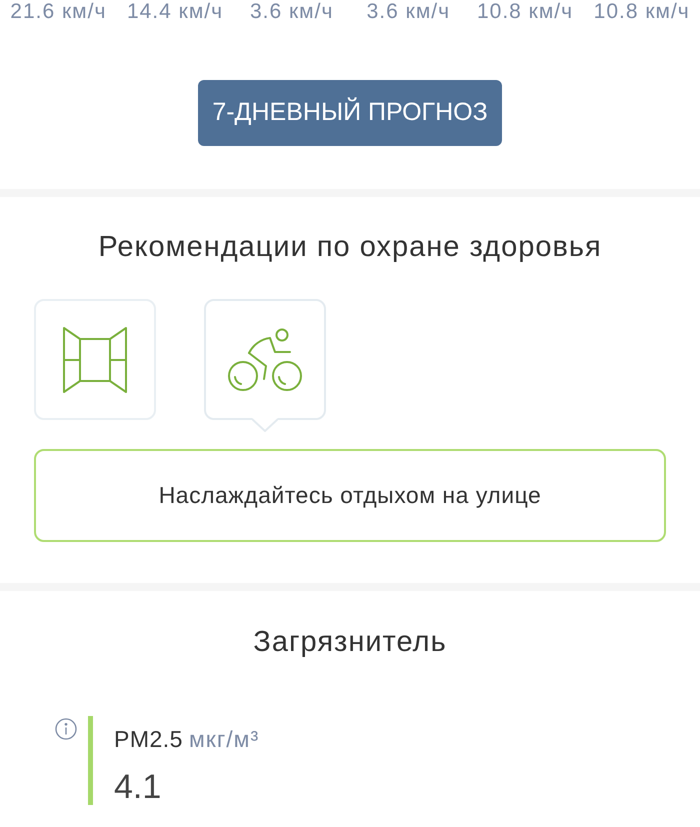 The width and height of the screenshot is (700, 827). Describe the element at coordinates (350, 642) in the screenshot. I see `section-title: Загрязнитель` at that location.